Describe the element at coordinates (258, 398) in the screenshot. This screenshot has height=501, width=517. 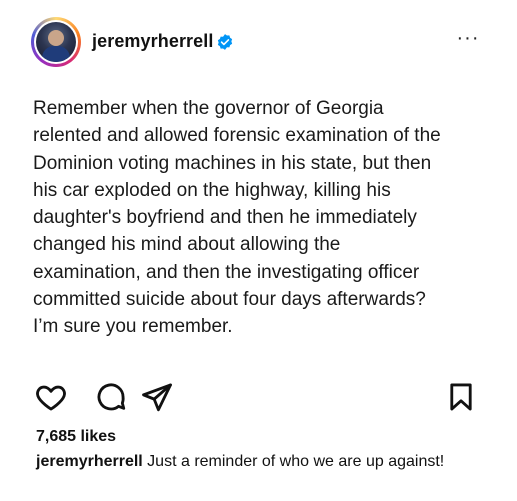
I see `action-bar` at that location.